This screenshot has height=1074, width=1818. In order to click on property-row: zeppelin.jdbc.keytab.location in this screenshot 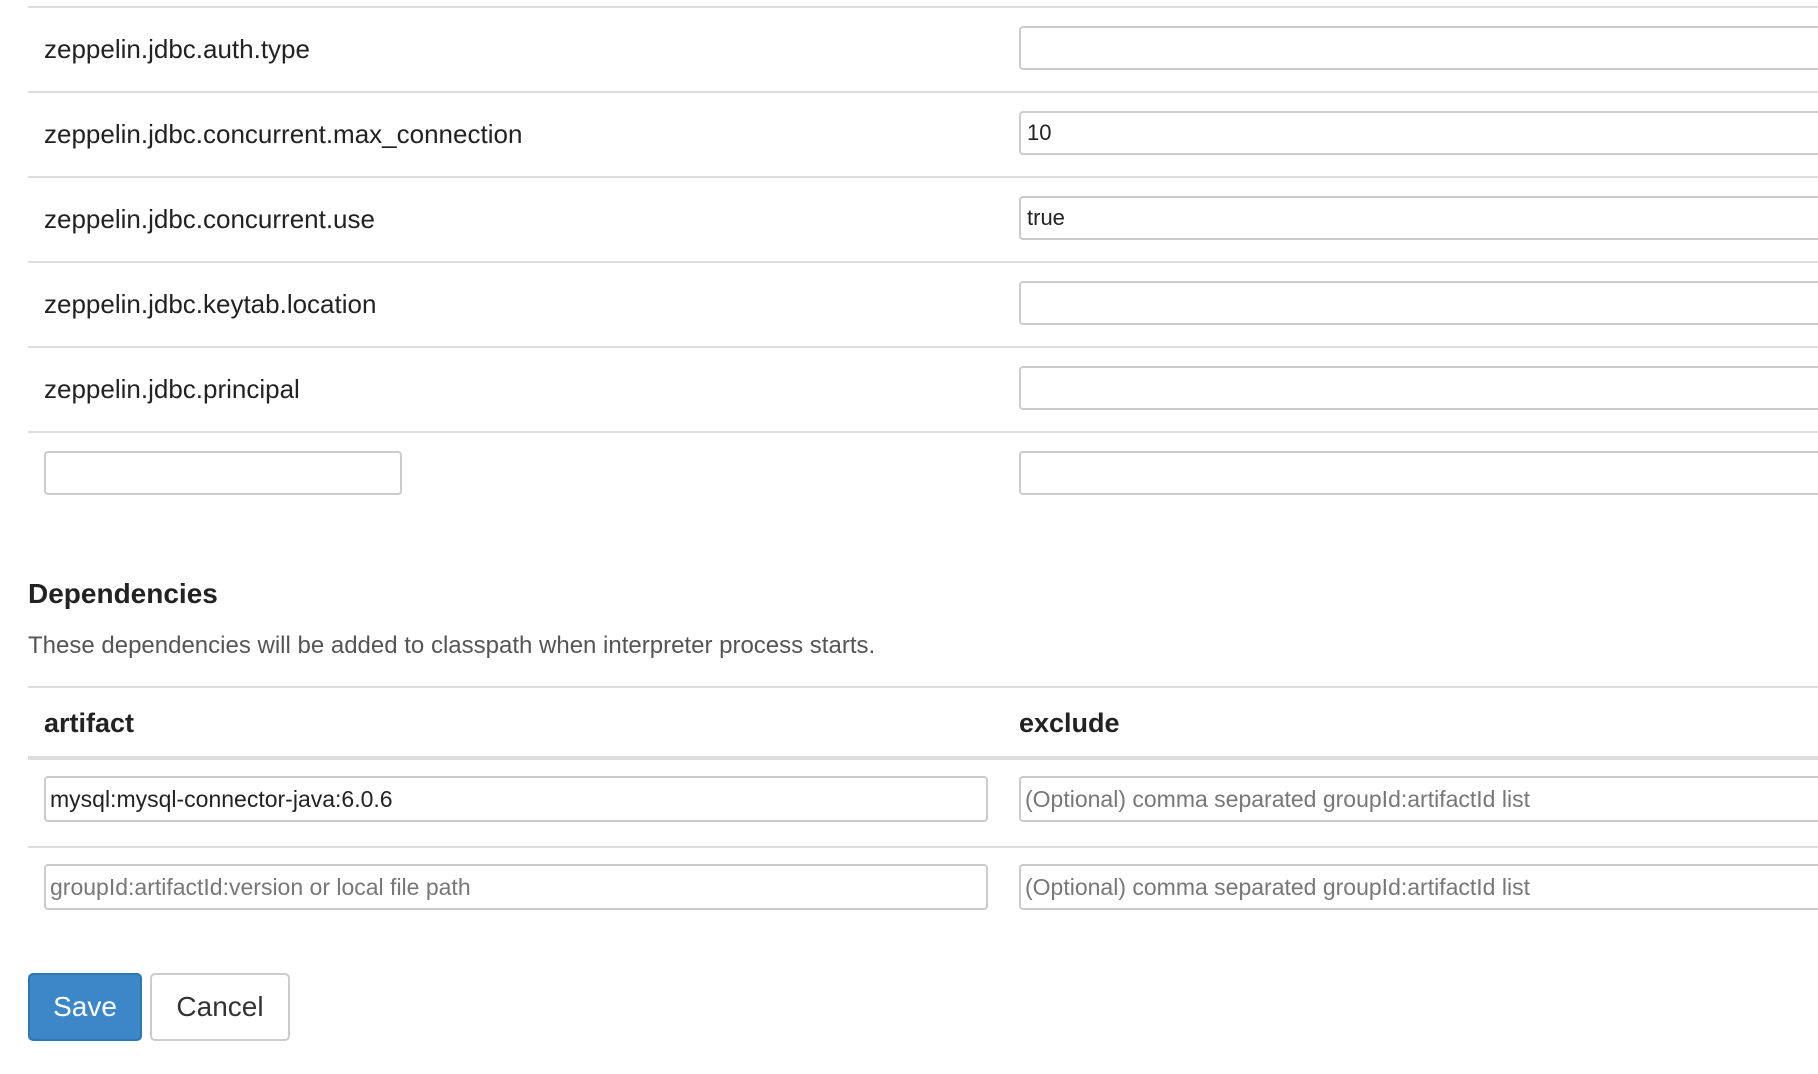, I will do `click(923, 303)`.